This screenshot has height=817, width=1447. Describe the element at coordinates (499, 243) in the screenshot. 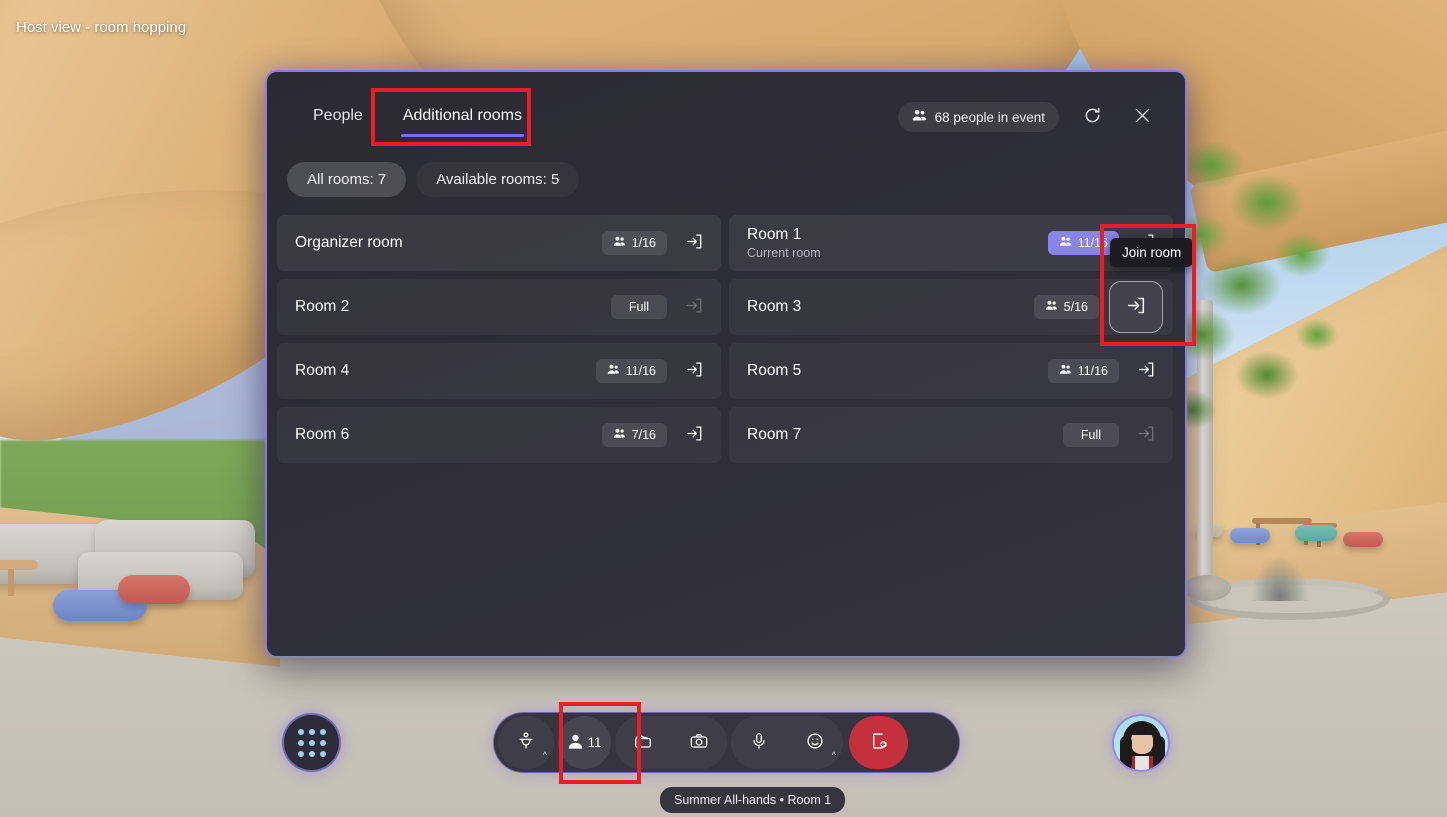

I see `room-card-organizer-room: Organizer room 1/16` at that location.